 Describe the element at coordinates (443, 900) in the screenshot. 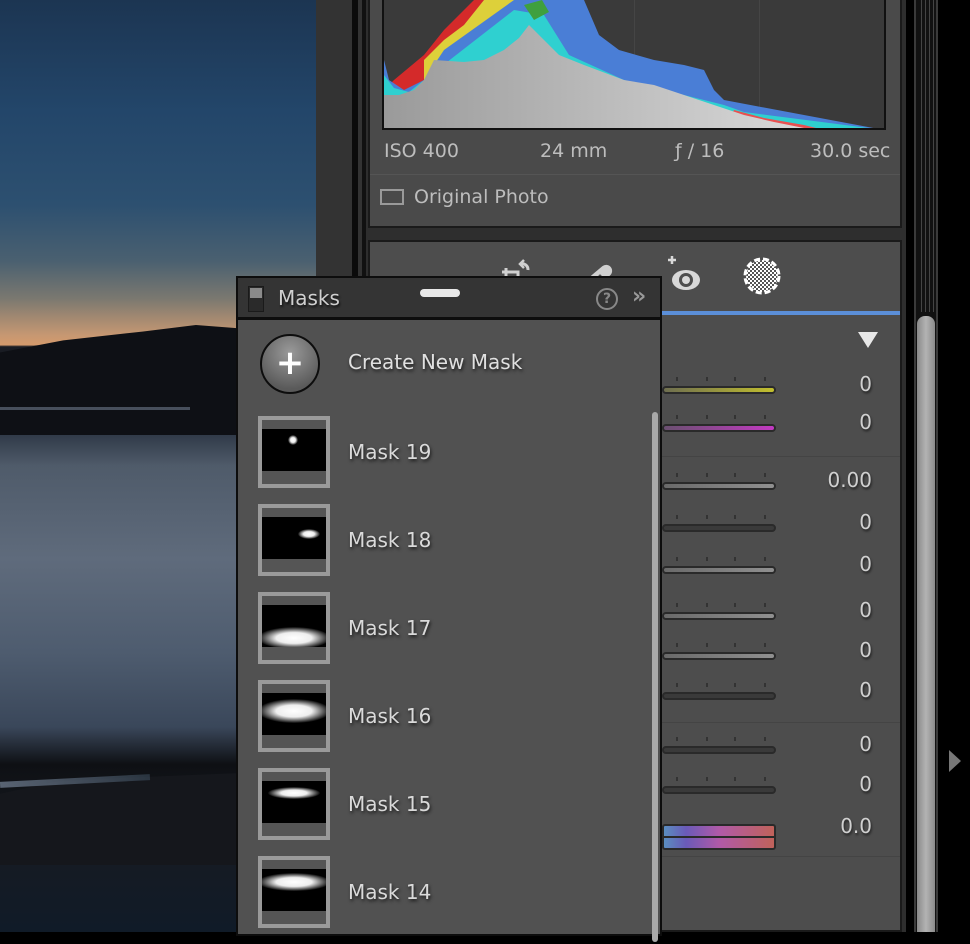

I see `mask-list-item: Mask 14` at that location.